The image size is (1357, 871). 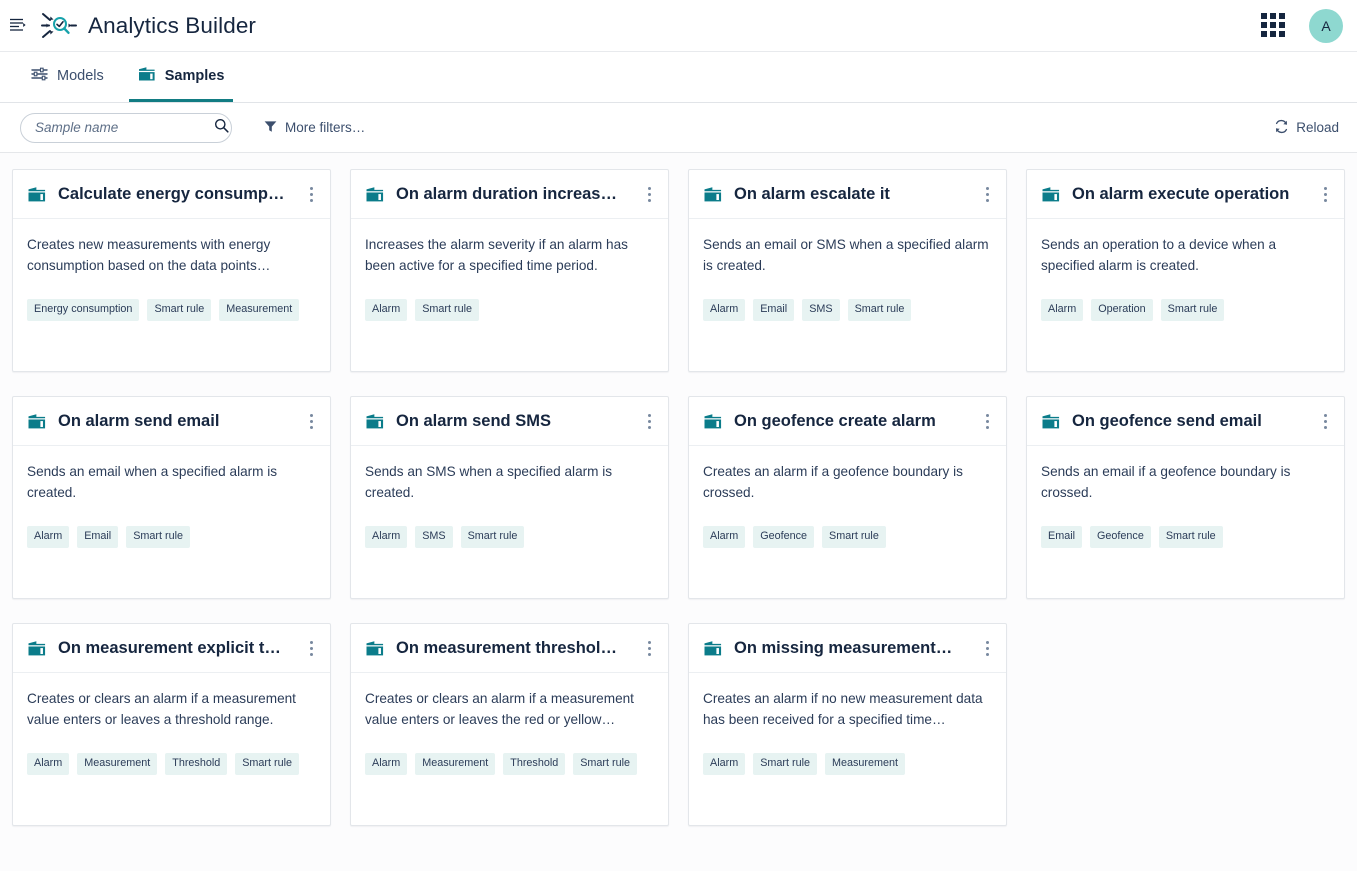 I want to click on tab-samples-label: Samples, so click(x=194, y=75).